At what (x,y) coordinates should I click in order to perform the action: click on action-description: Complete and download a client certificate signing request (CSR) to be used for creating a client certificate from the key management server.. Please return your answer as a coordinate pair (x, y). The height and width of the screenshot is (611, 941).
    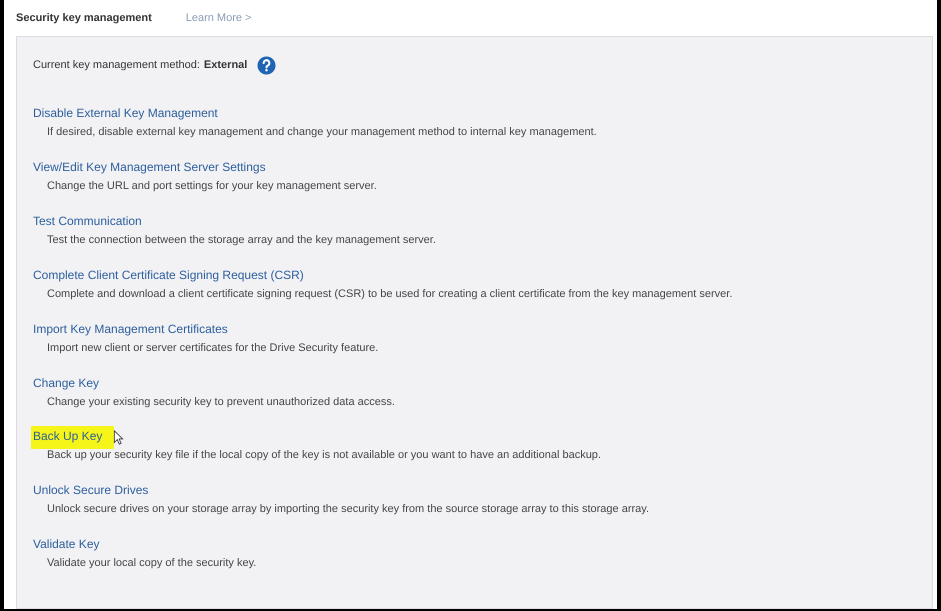
    Looking at the image, I should click on (389, 294).